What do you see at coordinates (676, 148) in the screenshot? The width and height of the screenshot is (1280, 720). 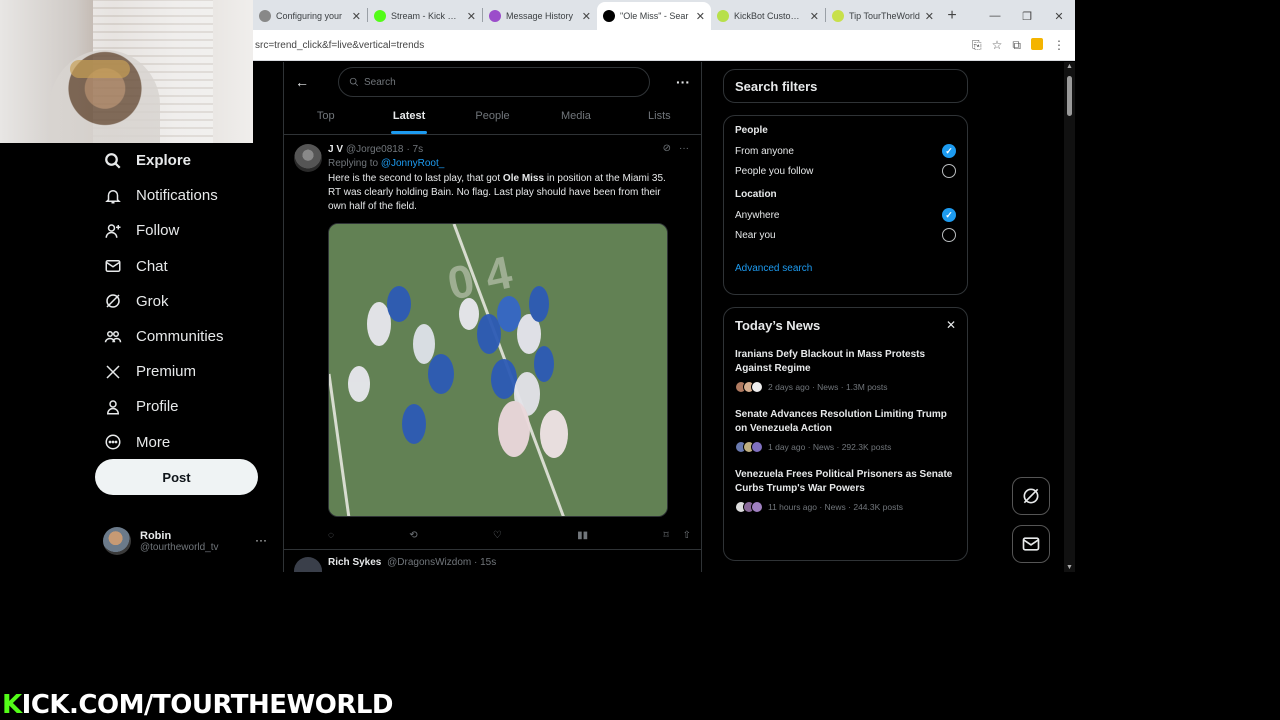 I see `tweet-tools: ⊘ ···` at bounding box center [676, 148].